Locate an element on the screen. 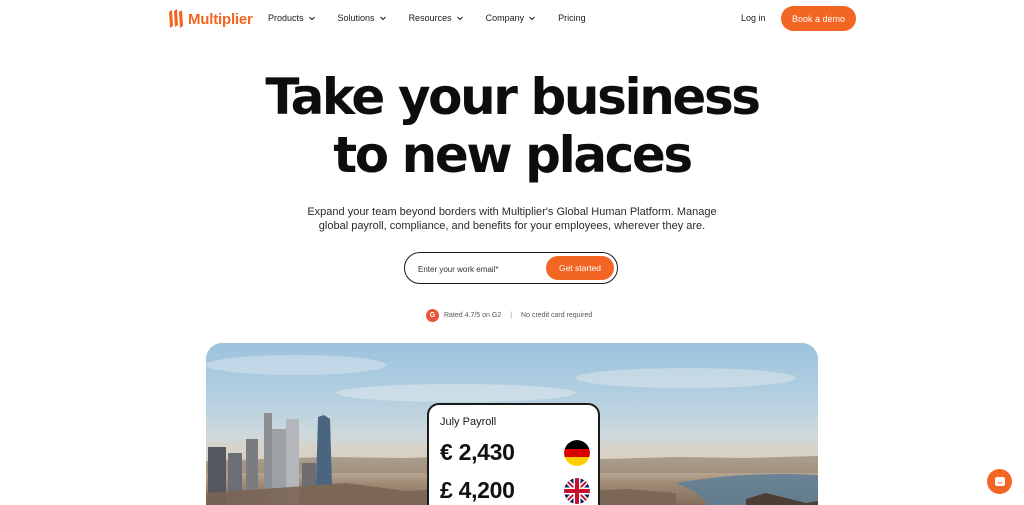 The image size is (1024, 505). uk-flag-icon is located at coordinates (577, 490).